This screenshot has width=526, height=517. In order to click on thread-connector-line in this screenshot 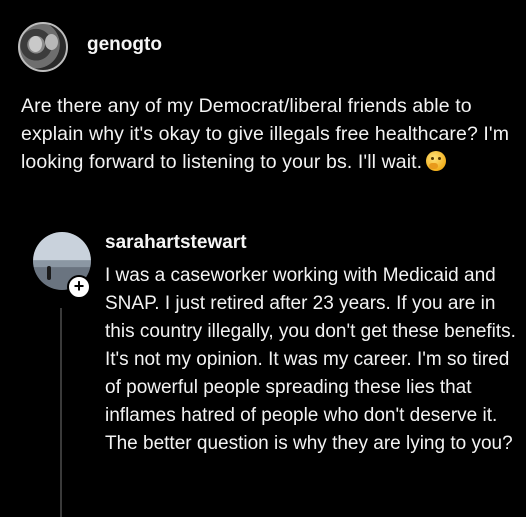, I will do `click(61, 412)`.